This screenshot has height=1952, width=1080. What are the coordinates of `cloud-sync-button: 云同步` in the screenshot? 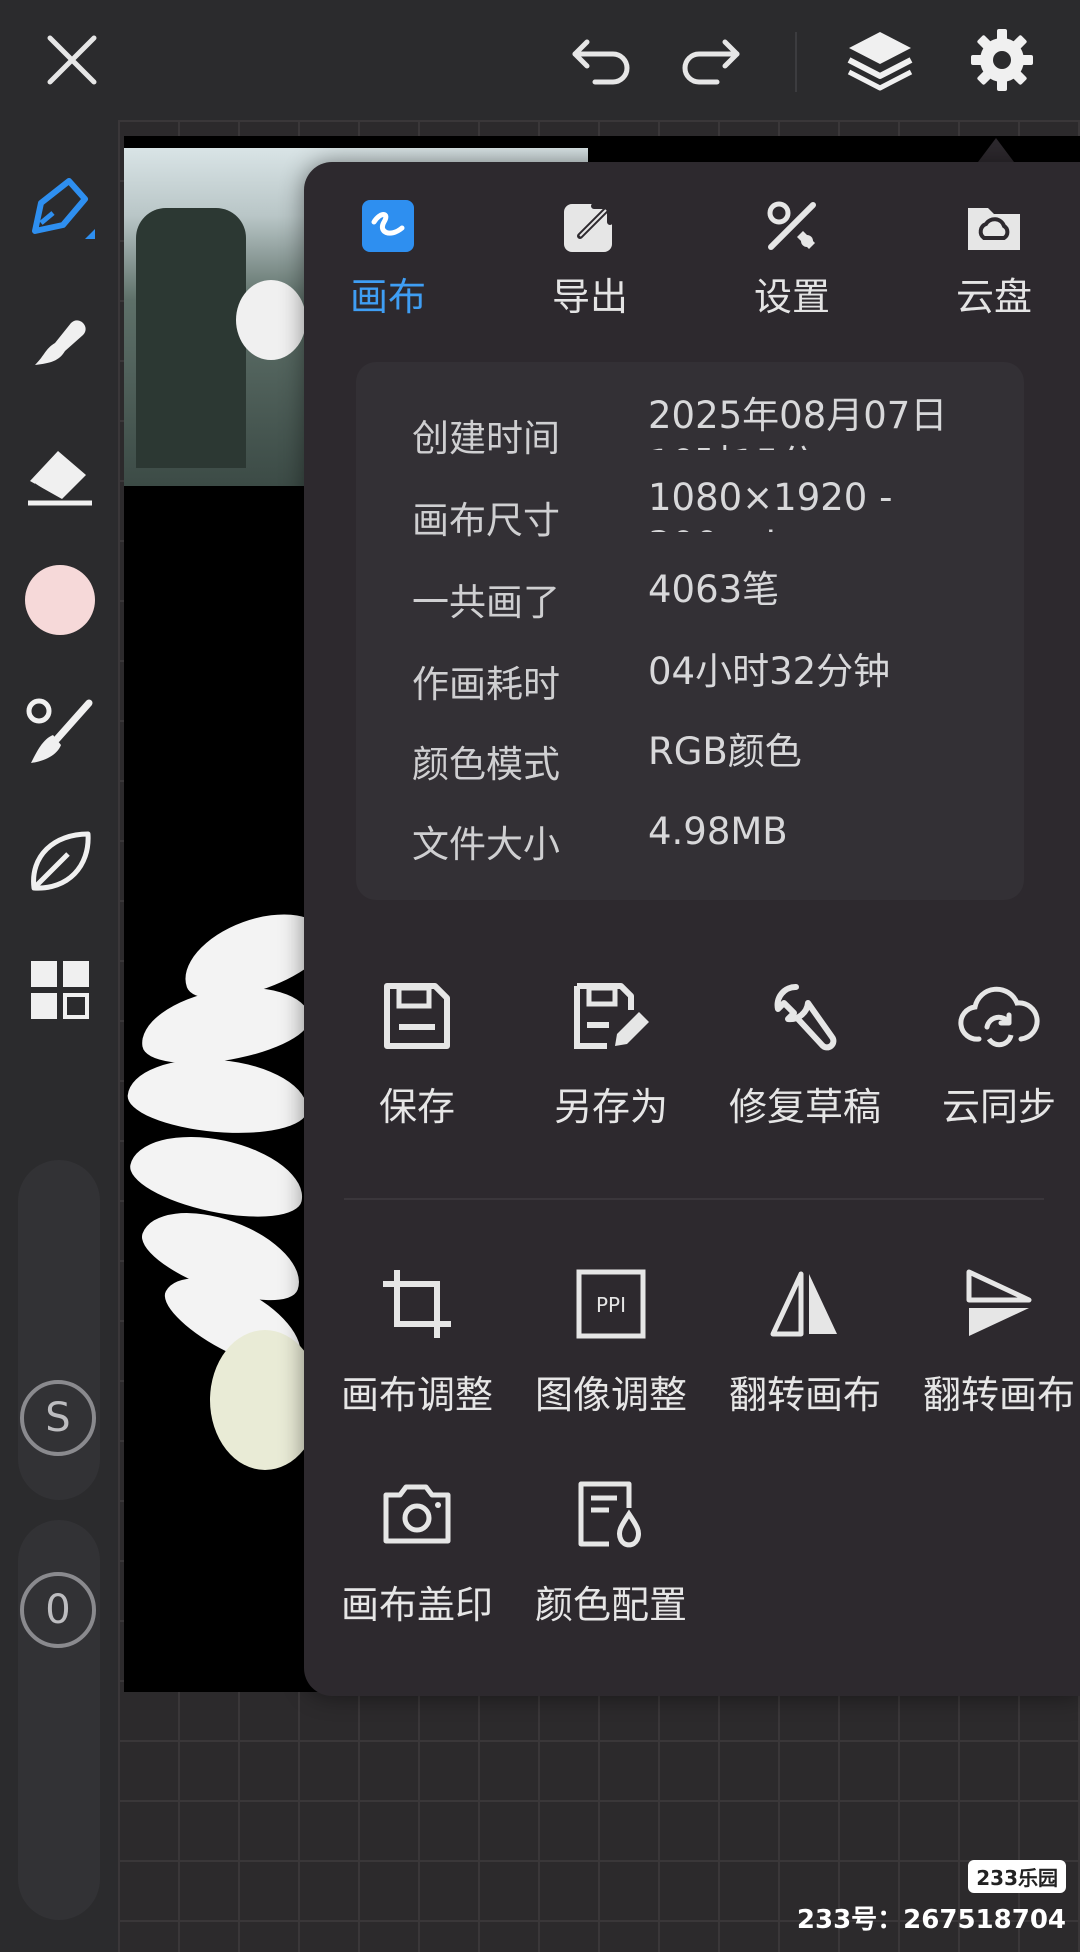 It's located at (992, 1052).